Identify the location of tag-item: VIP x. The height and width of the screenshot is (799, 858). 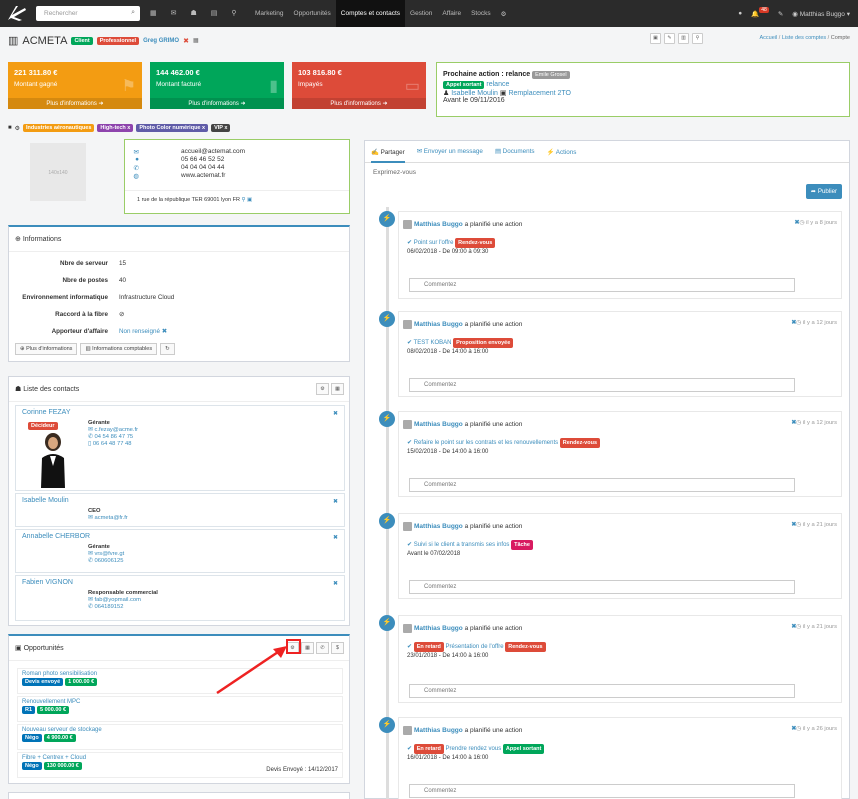
(221, 128).